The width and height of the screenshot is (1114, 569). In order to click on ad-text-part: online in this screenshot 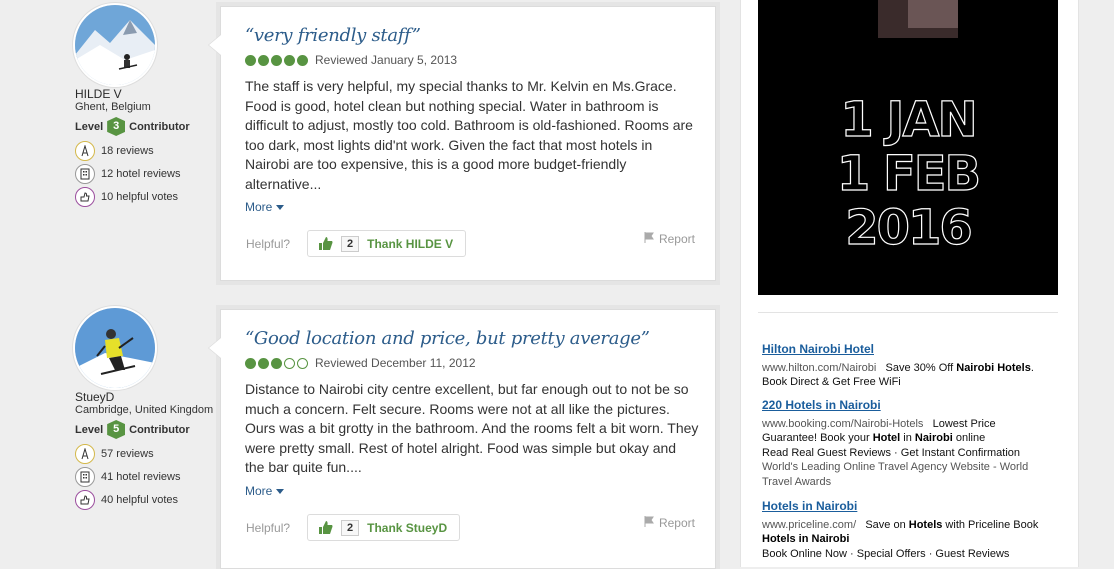, I will do `click(969, 438)`.